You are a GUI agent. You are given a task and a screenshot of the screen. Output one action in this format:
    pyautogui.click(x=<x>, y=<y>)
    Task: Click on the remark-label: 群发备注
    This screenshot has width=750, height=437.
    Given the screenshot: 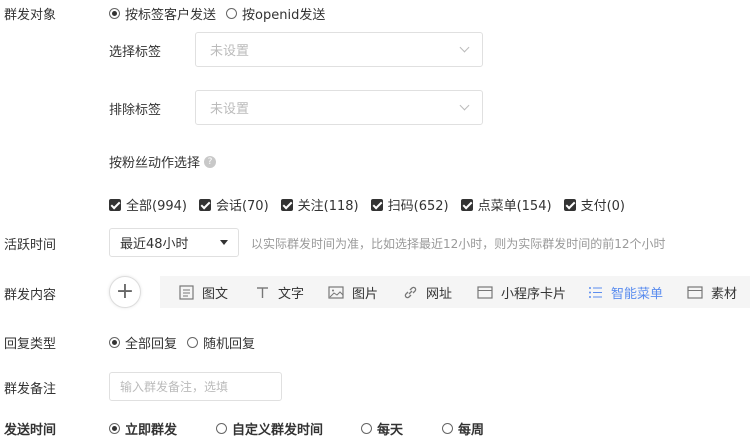 What is the action you would take?
    pyautogui.click(x=30, y=389)
    